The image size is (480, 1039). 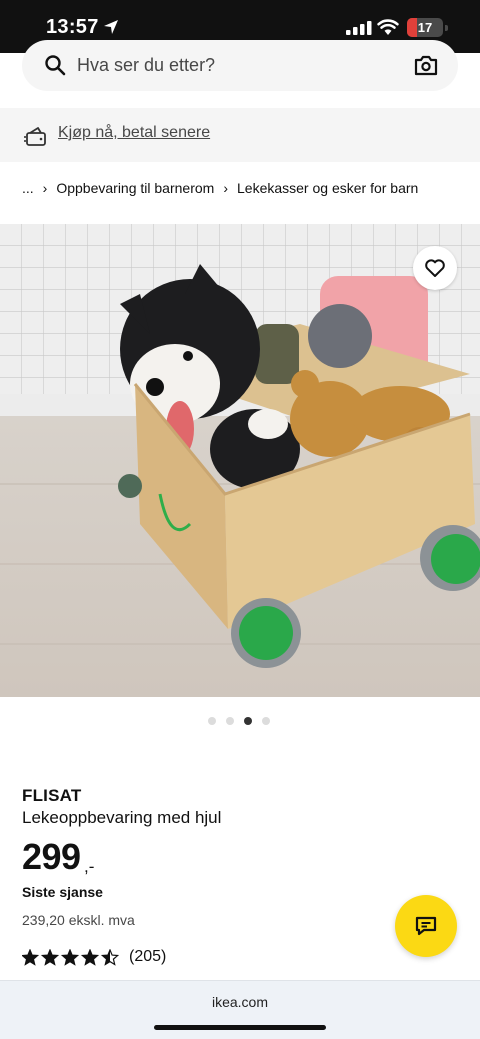 What do you see at coordinates (446, 28) in the screenshot?
I see `battery-cap` at bounding box center [446, 28].